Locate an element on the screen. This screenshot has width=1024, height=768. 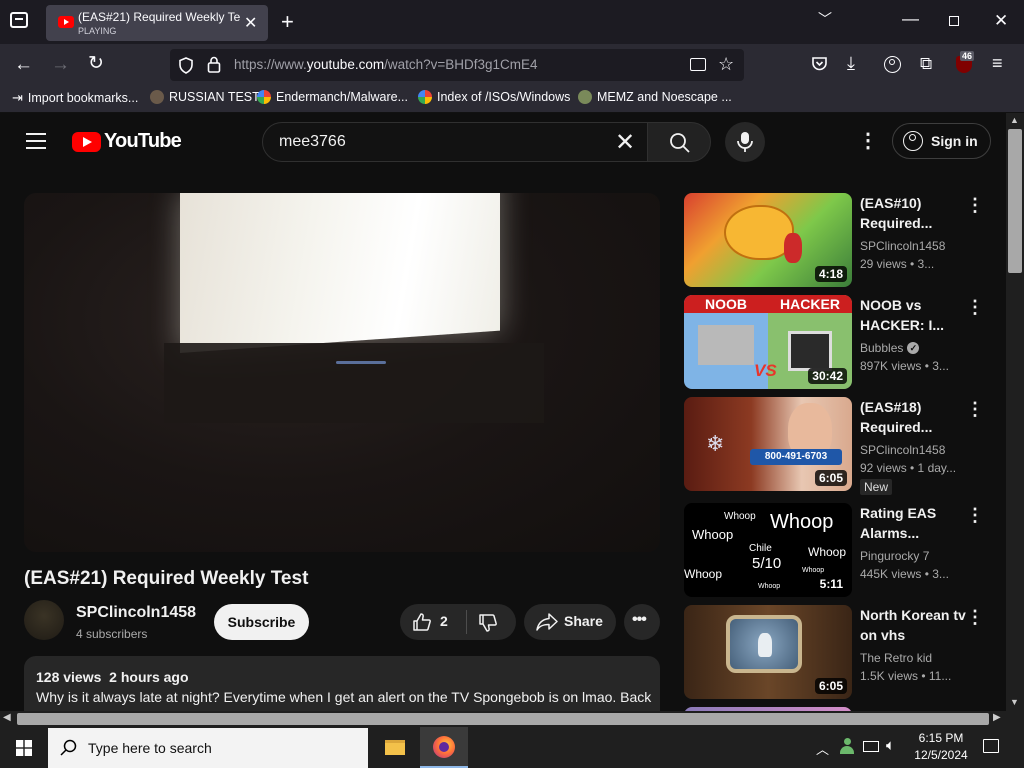
new-tab-icon: + is located at coordinates (287, 22).